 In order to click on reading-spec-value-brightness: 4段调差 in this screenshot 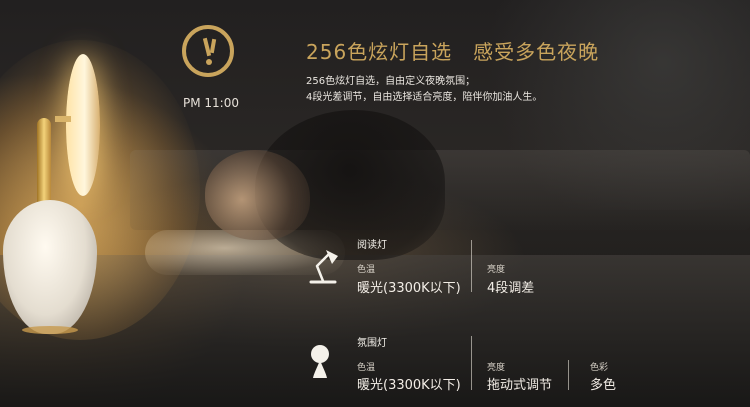, I will do `click(511, 288)`.